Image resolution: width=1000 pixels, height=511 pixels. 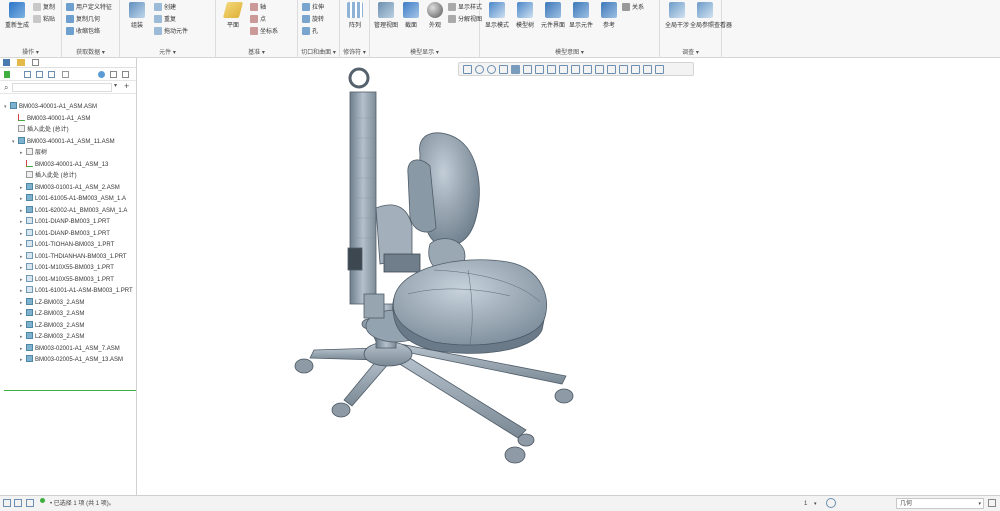 I want to click on chevron-down-icon: ▾, so click(x=115, y=85).